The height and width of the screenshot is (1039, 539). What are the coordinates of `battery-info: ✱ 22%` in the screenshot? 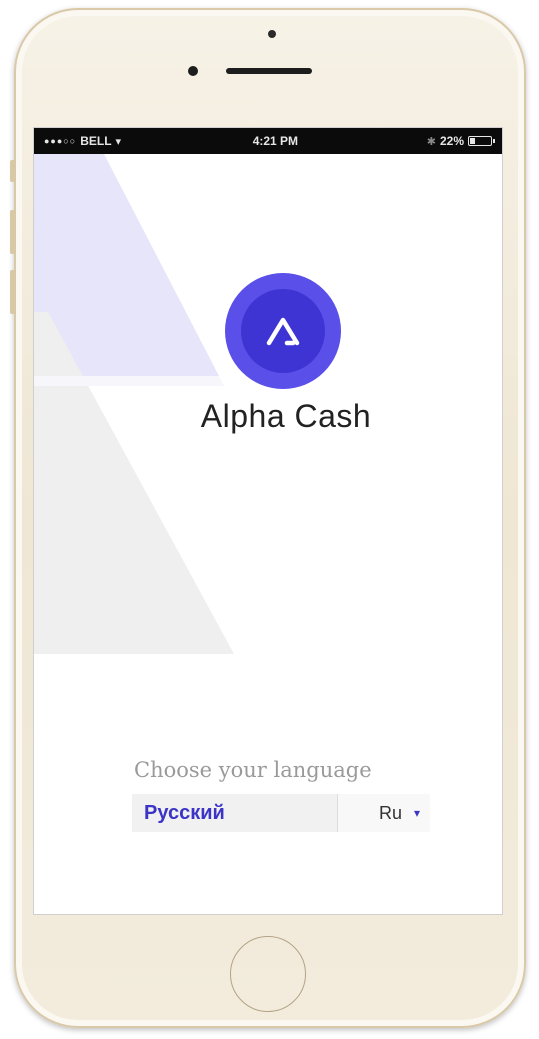 It's located at (460, 141).